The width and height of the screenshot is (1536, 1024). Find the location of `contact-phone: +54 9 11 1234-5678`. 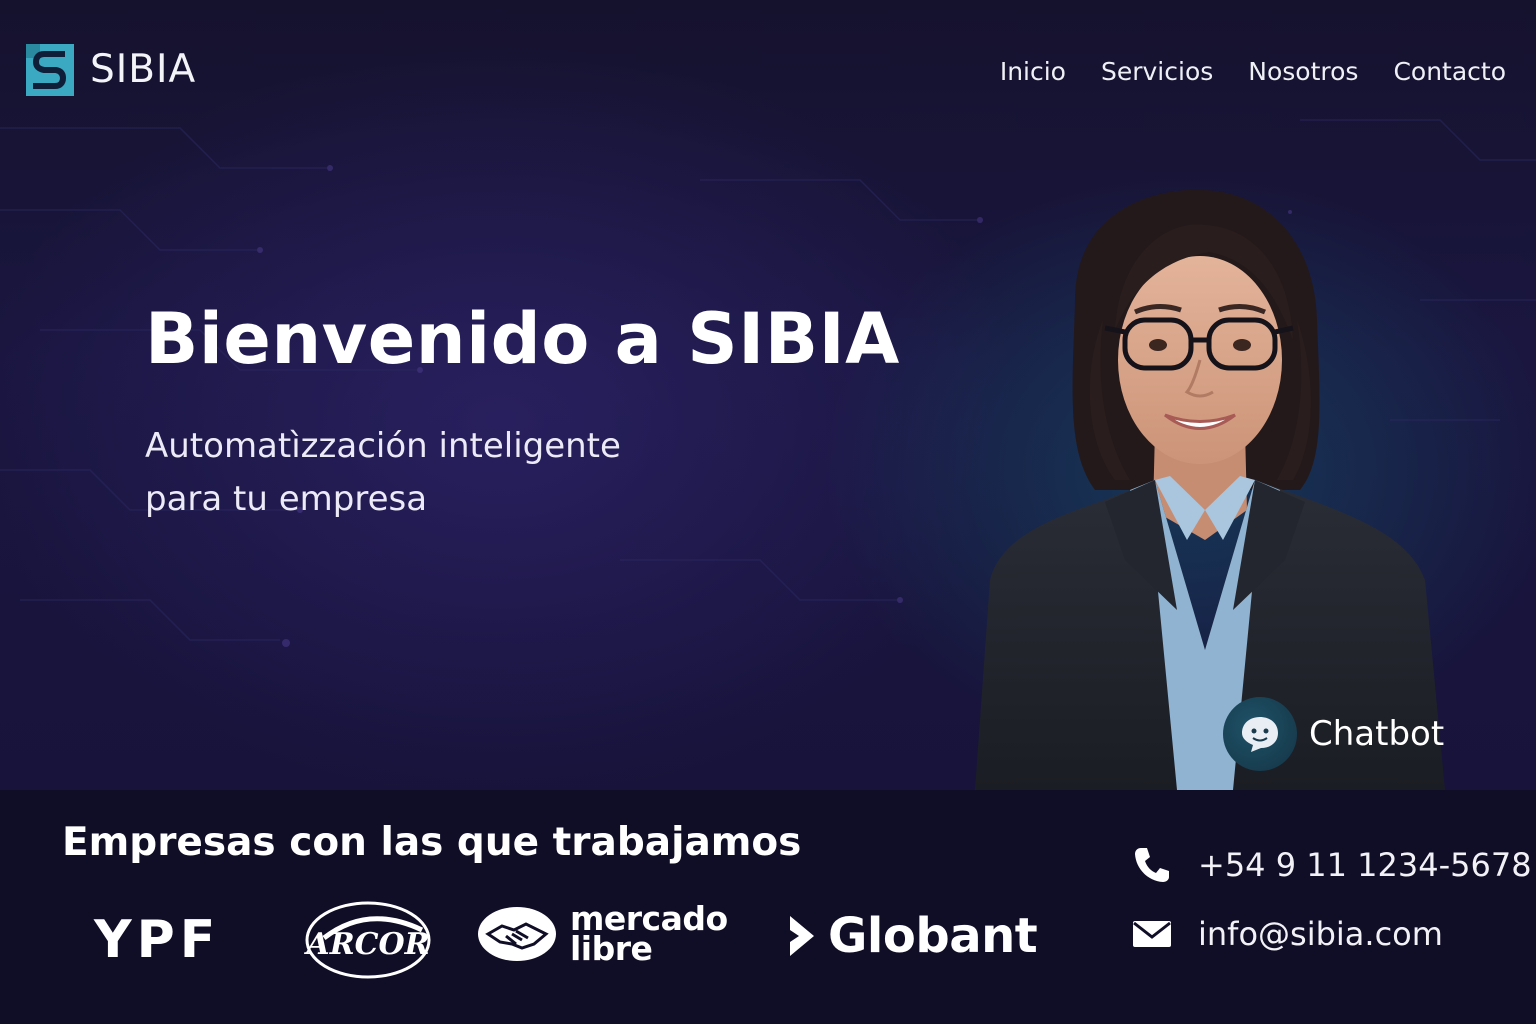

contact-phone: +54 9 11 1234-5678 is located at coordinates (1332, 865).